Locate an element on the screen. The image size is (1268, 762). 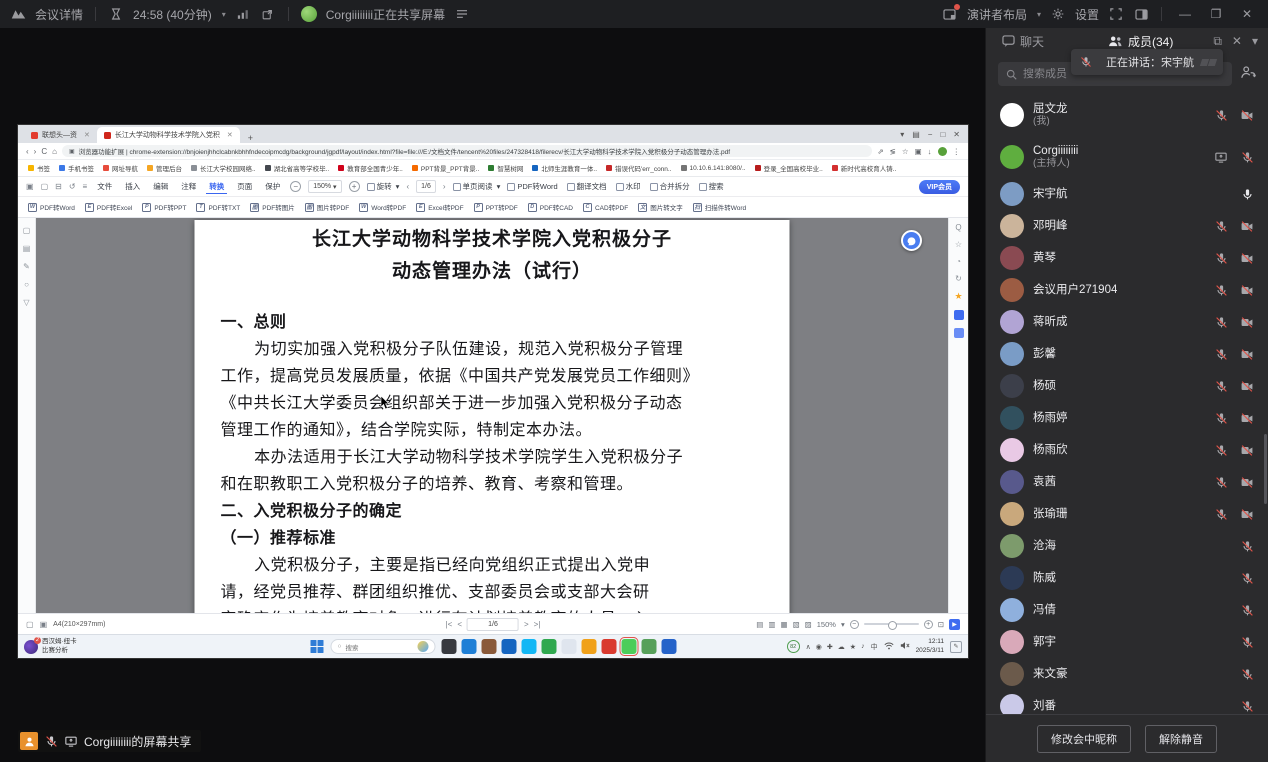
minimize-button: — is located at coordinates (1185, 14).